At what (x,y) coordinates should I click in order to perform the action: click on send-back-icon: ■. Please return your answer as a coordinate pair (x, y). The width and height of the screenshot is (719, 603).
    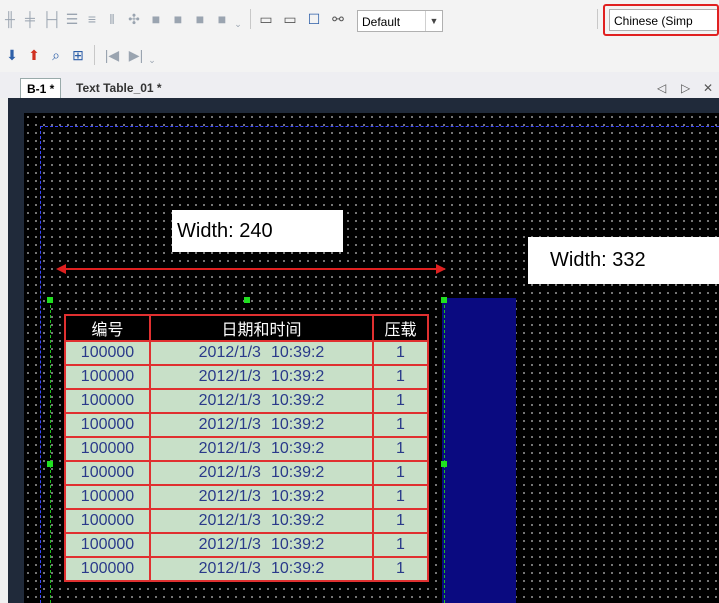
    Looking at the image, I should click on (178, 19).